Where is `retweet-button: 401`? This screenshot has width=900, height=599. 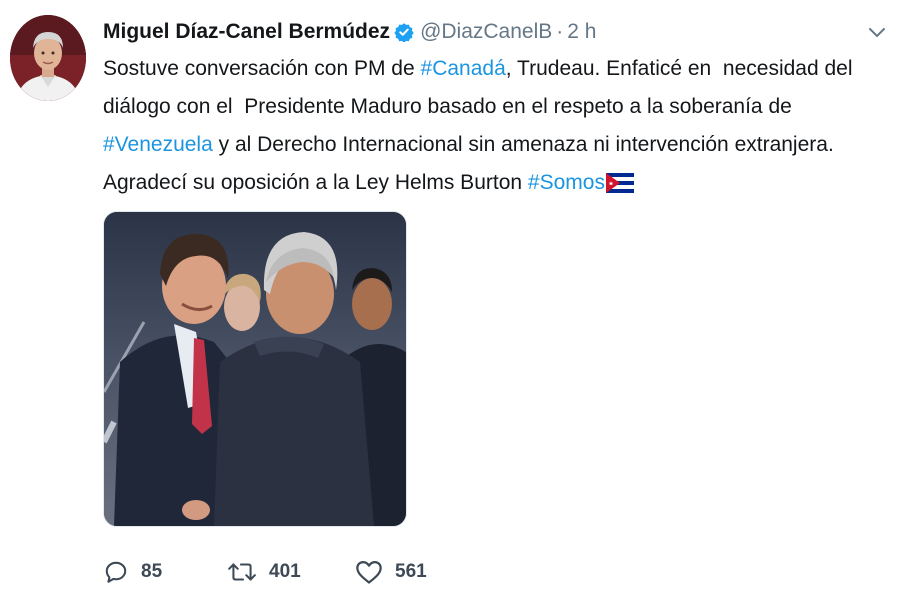
retweet-button: 401 is located at coordinates (291, 572).